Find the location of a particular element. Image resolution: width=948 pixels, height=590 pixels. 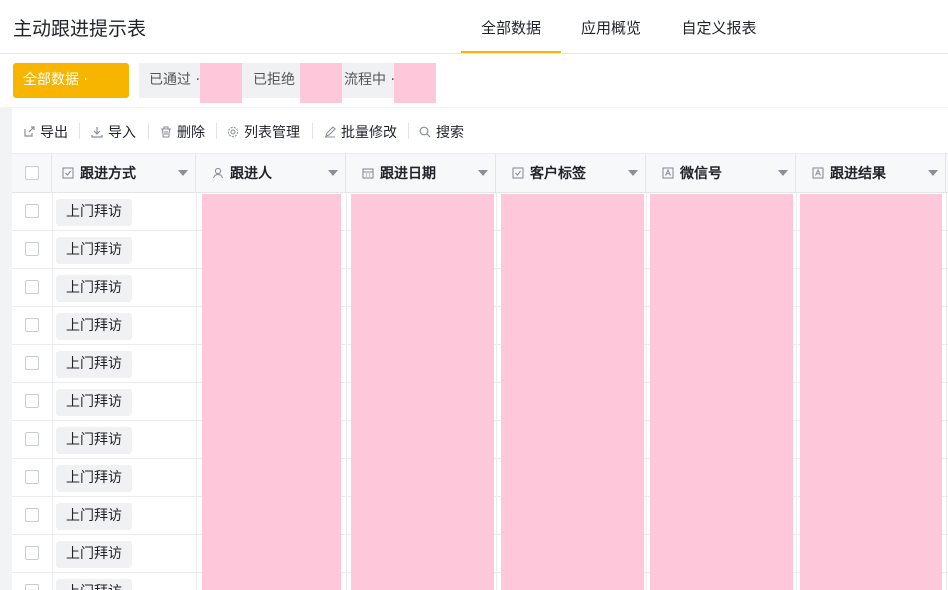

filter-bar: 全部数据 · 207 已通过 · 已拒绝 · 流程中 · is located at coordinates (474, 88).